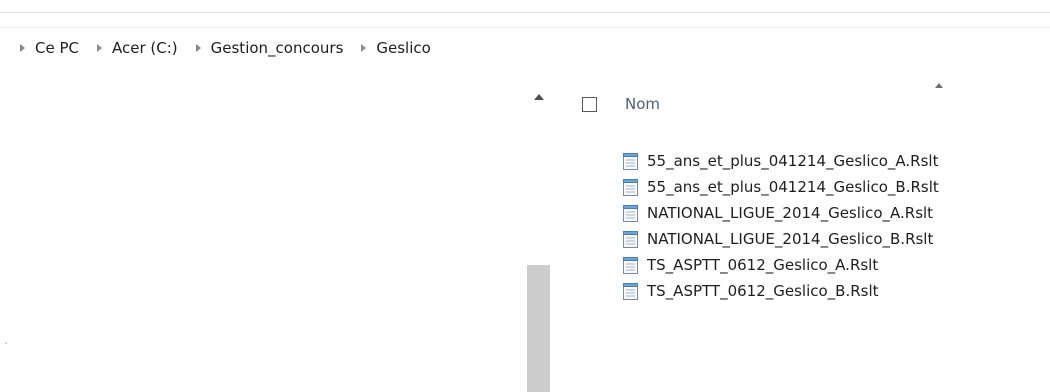 The height and width of the screenshot is (392, 1050). I want to click on file-item: 55_ans_et_plus_041214_Geslico_A.Rslt, so click(780, 161).